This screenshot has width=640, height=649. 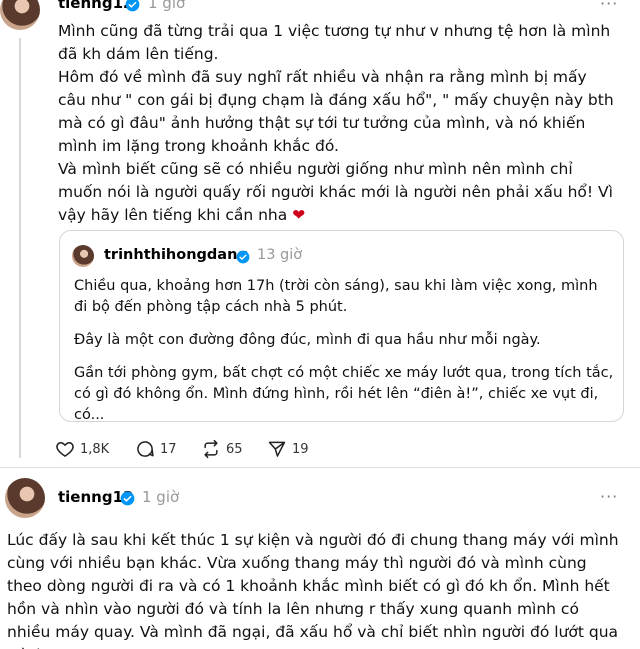 What do you see at coordinates (222, 449) in the screenshot?
I see `repost-button: 65` at bounding box center [222, 449].